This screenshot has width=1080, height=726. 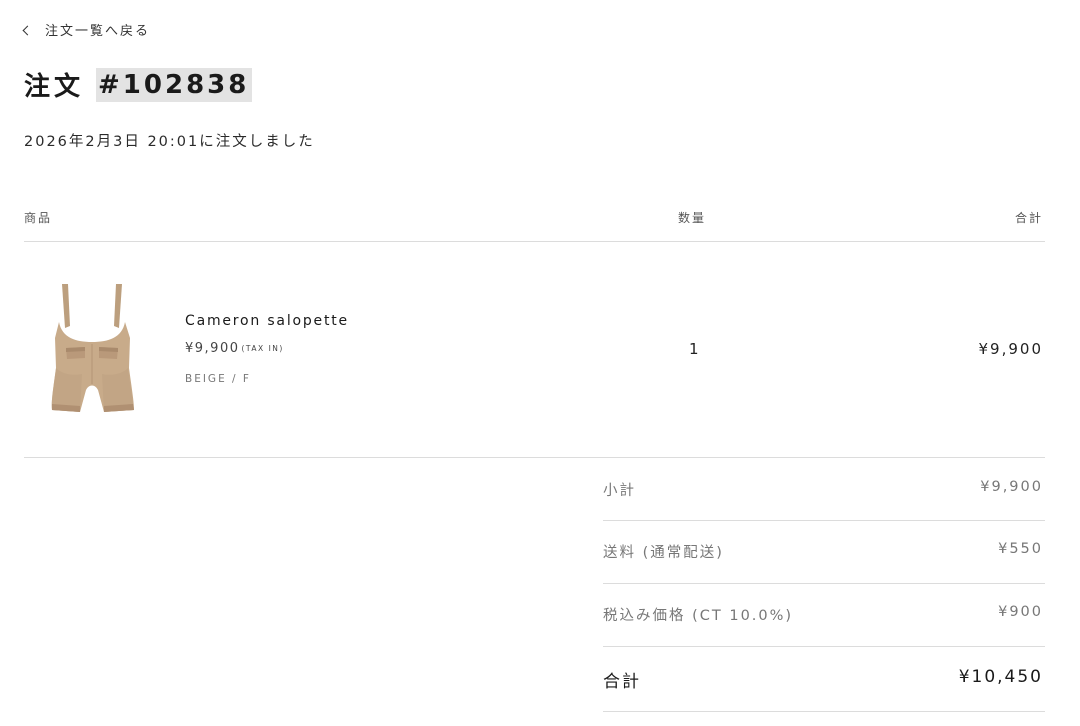 What do you see at coordinates (1020, 549) in the screenshot?
I see `shipping-value: ¥550` at bounding box center [1020, 549].